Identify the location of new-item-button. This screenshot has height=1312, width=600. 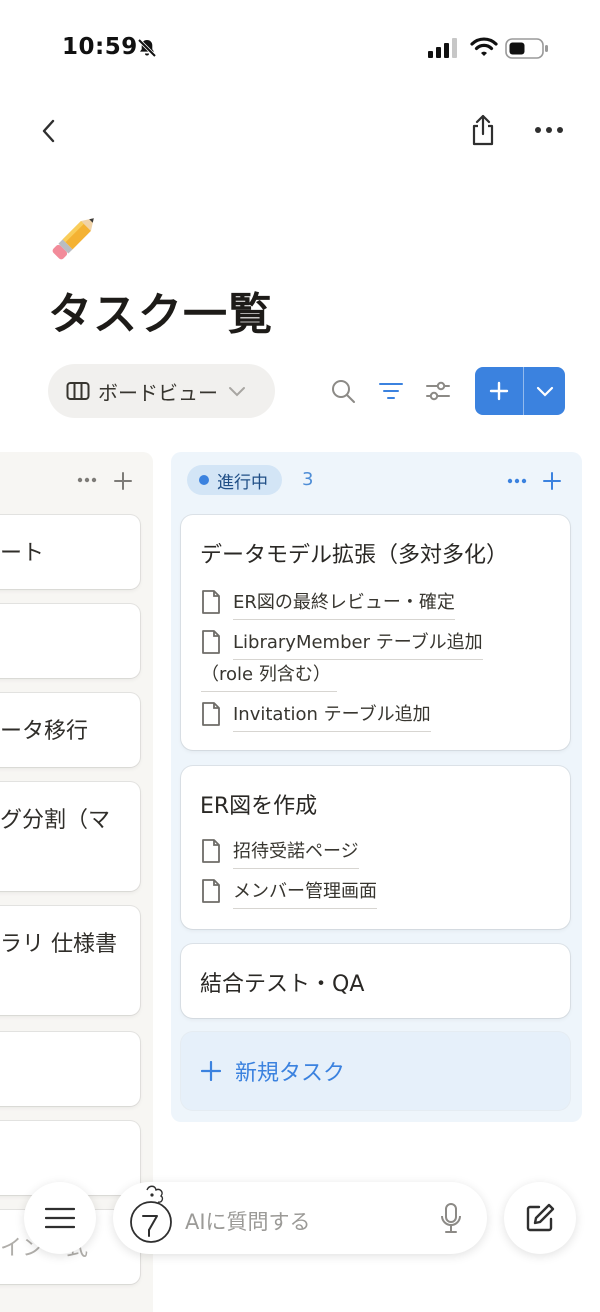
(520, 391).